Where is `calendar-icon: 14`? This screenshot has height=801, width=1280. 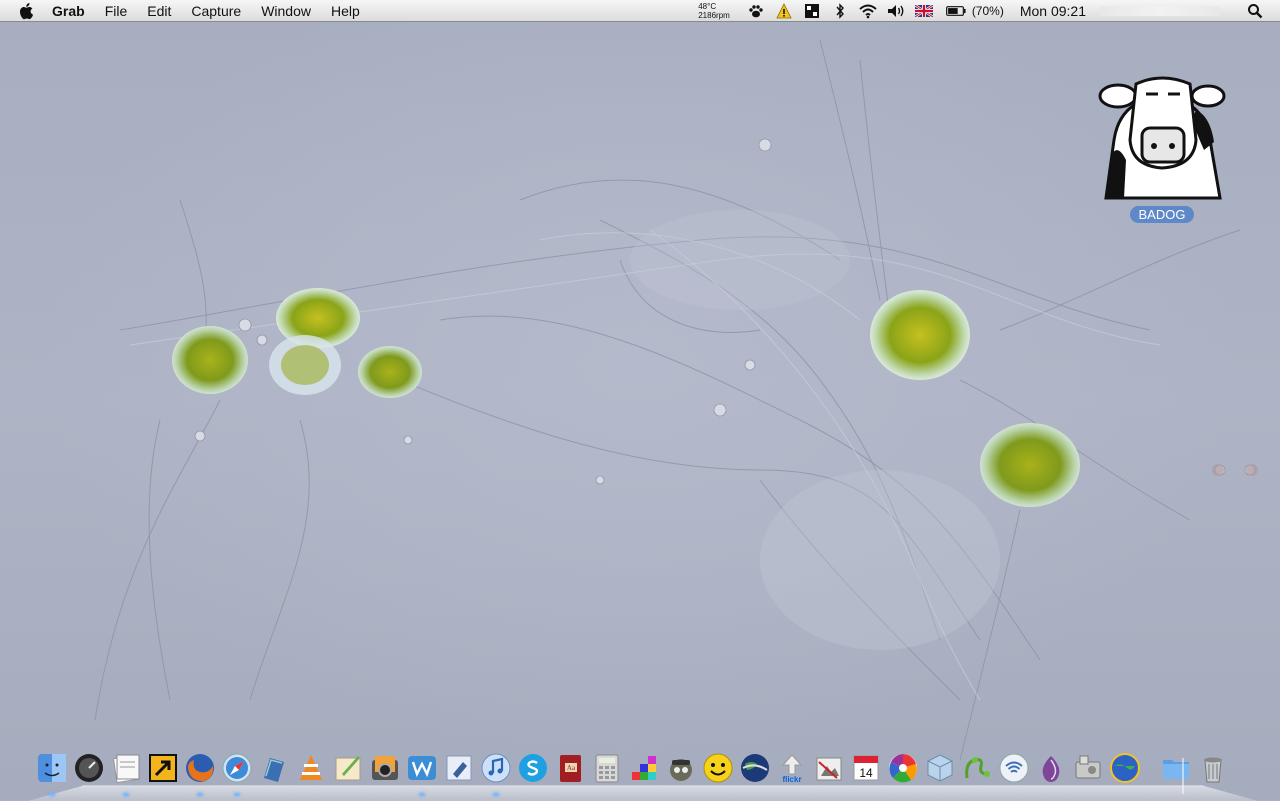 calendar-icon: 14 is located at coordinates (866, 768).